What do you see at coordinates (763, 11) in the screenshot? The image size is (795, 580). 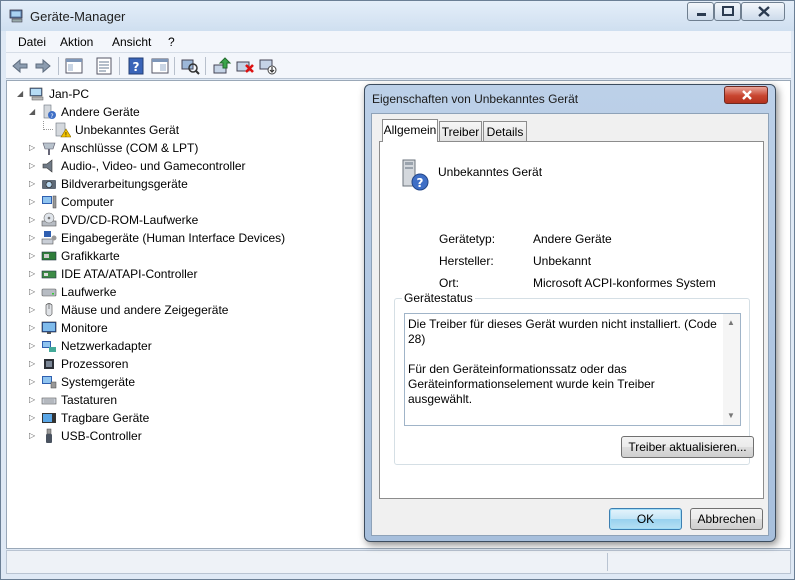 I see `close-button` at bounding box center [763, 11].